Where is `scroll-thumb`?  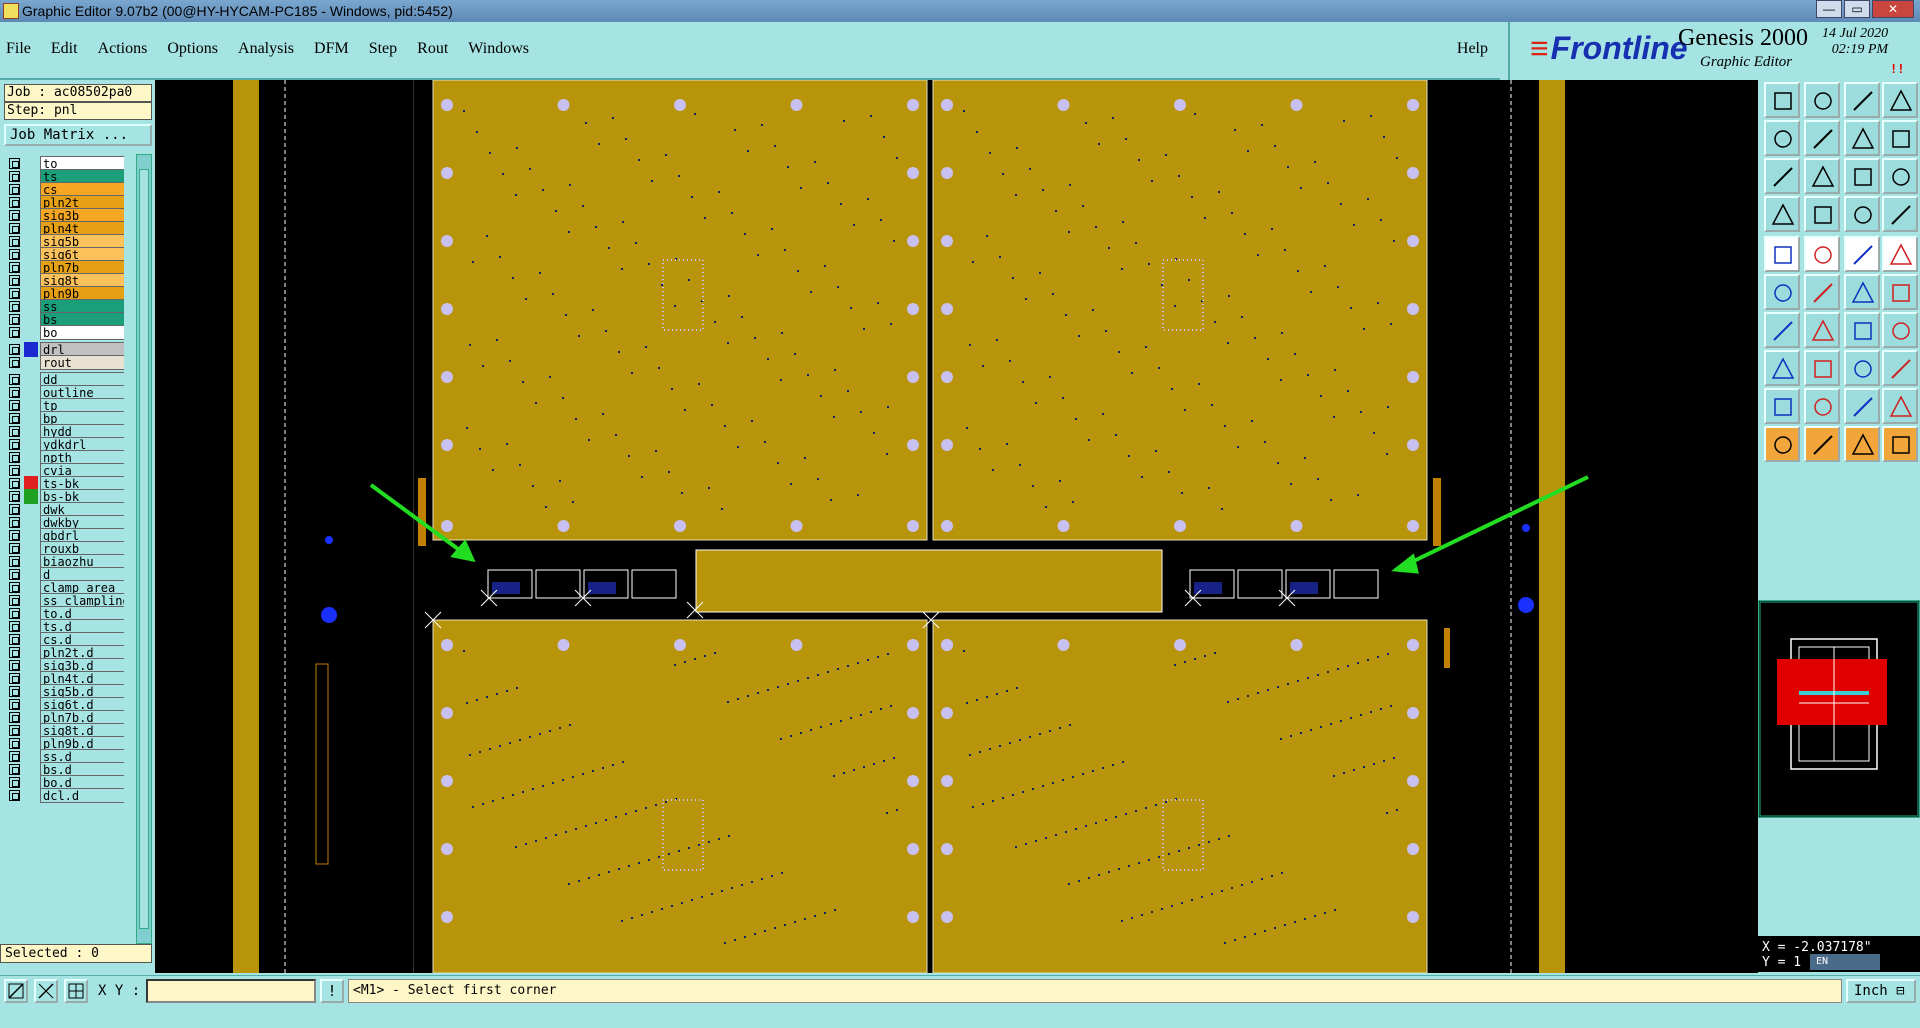
scroll-thumb is located at coordinates (144, 549).